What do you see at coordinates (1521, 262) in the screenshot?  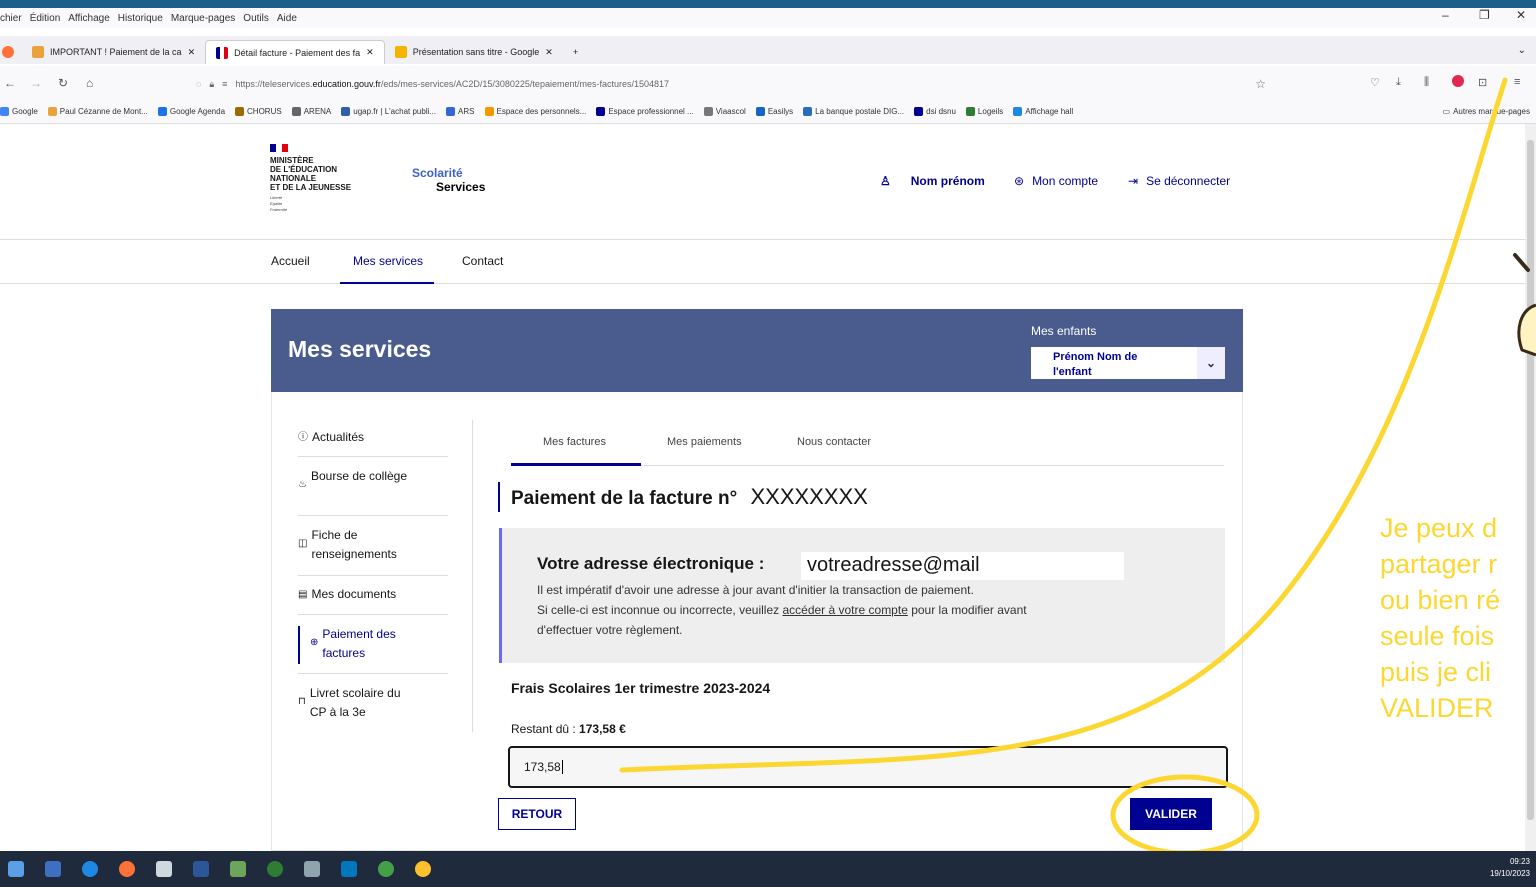 I see `lightbulb-ray-icon` at bounding box center [1521, 262].